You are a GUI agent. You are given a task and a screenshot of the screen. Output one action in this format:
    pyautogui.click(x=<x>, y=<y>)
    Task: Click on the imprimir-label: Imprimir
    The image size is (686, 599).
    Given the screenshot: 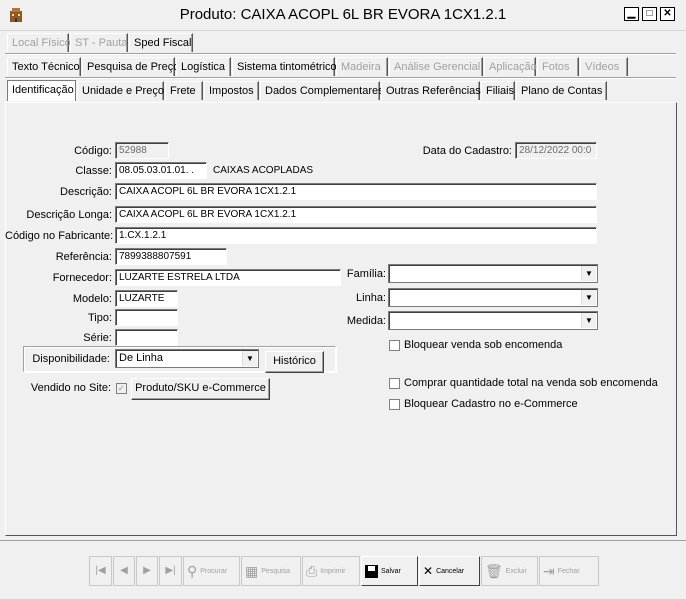 What is the action you would take?
    pyautogui.click(x=333, y=571)
    